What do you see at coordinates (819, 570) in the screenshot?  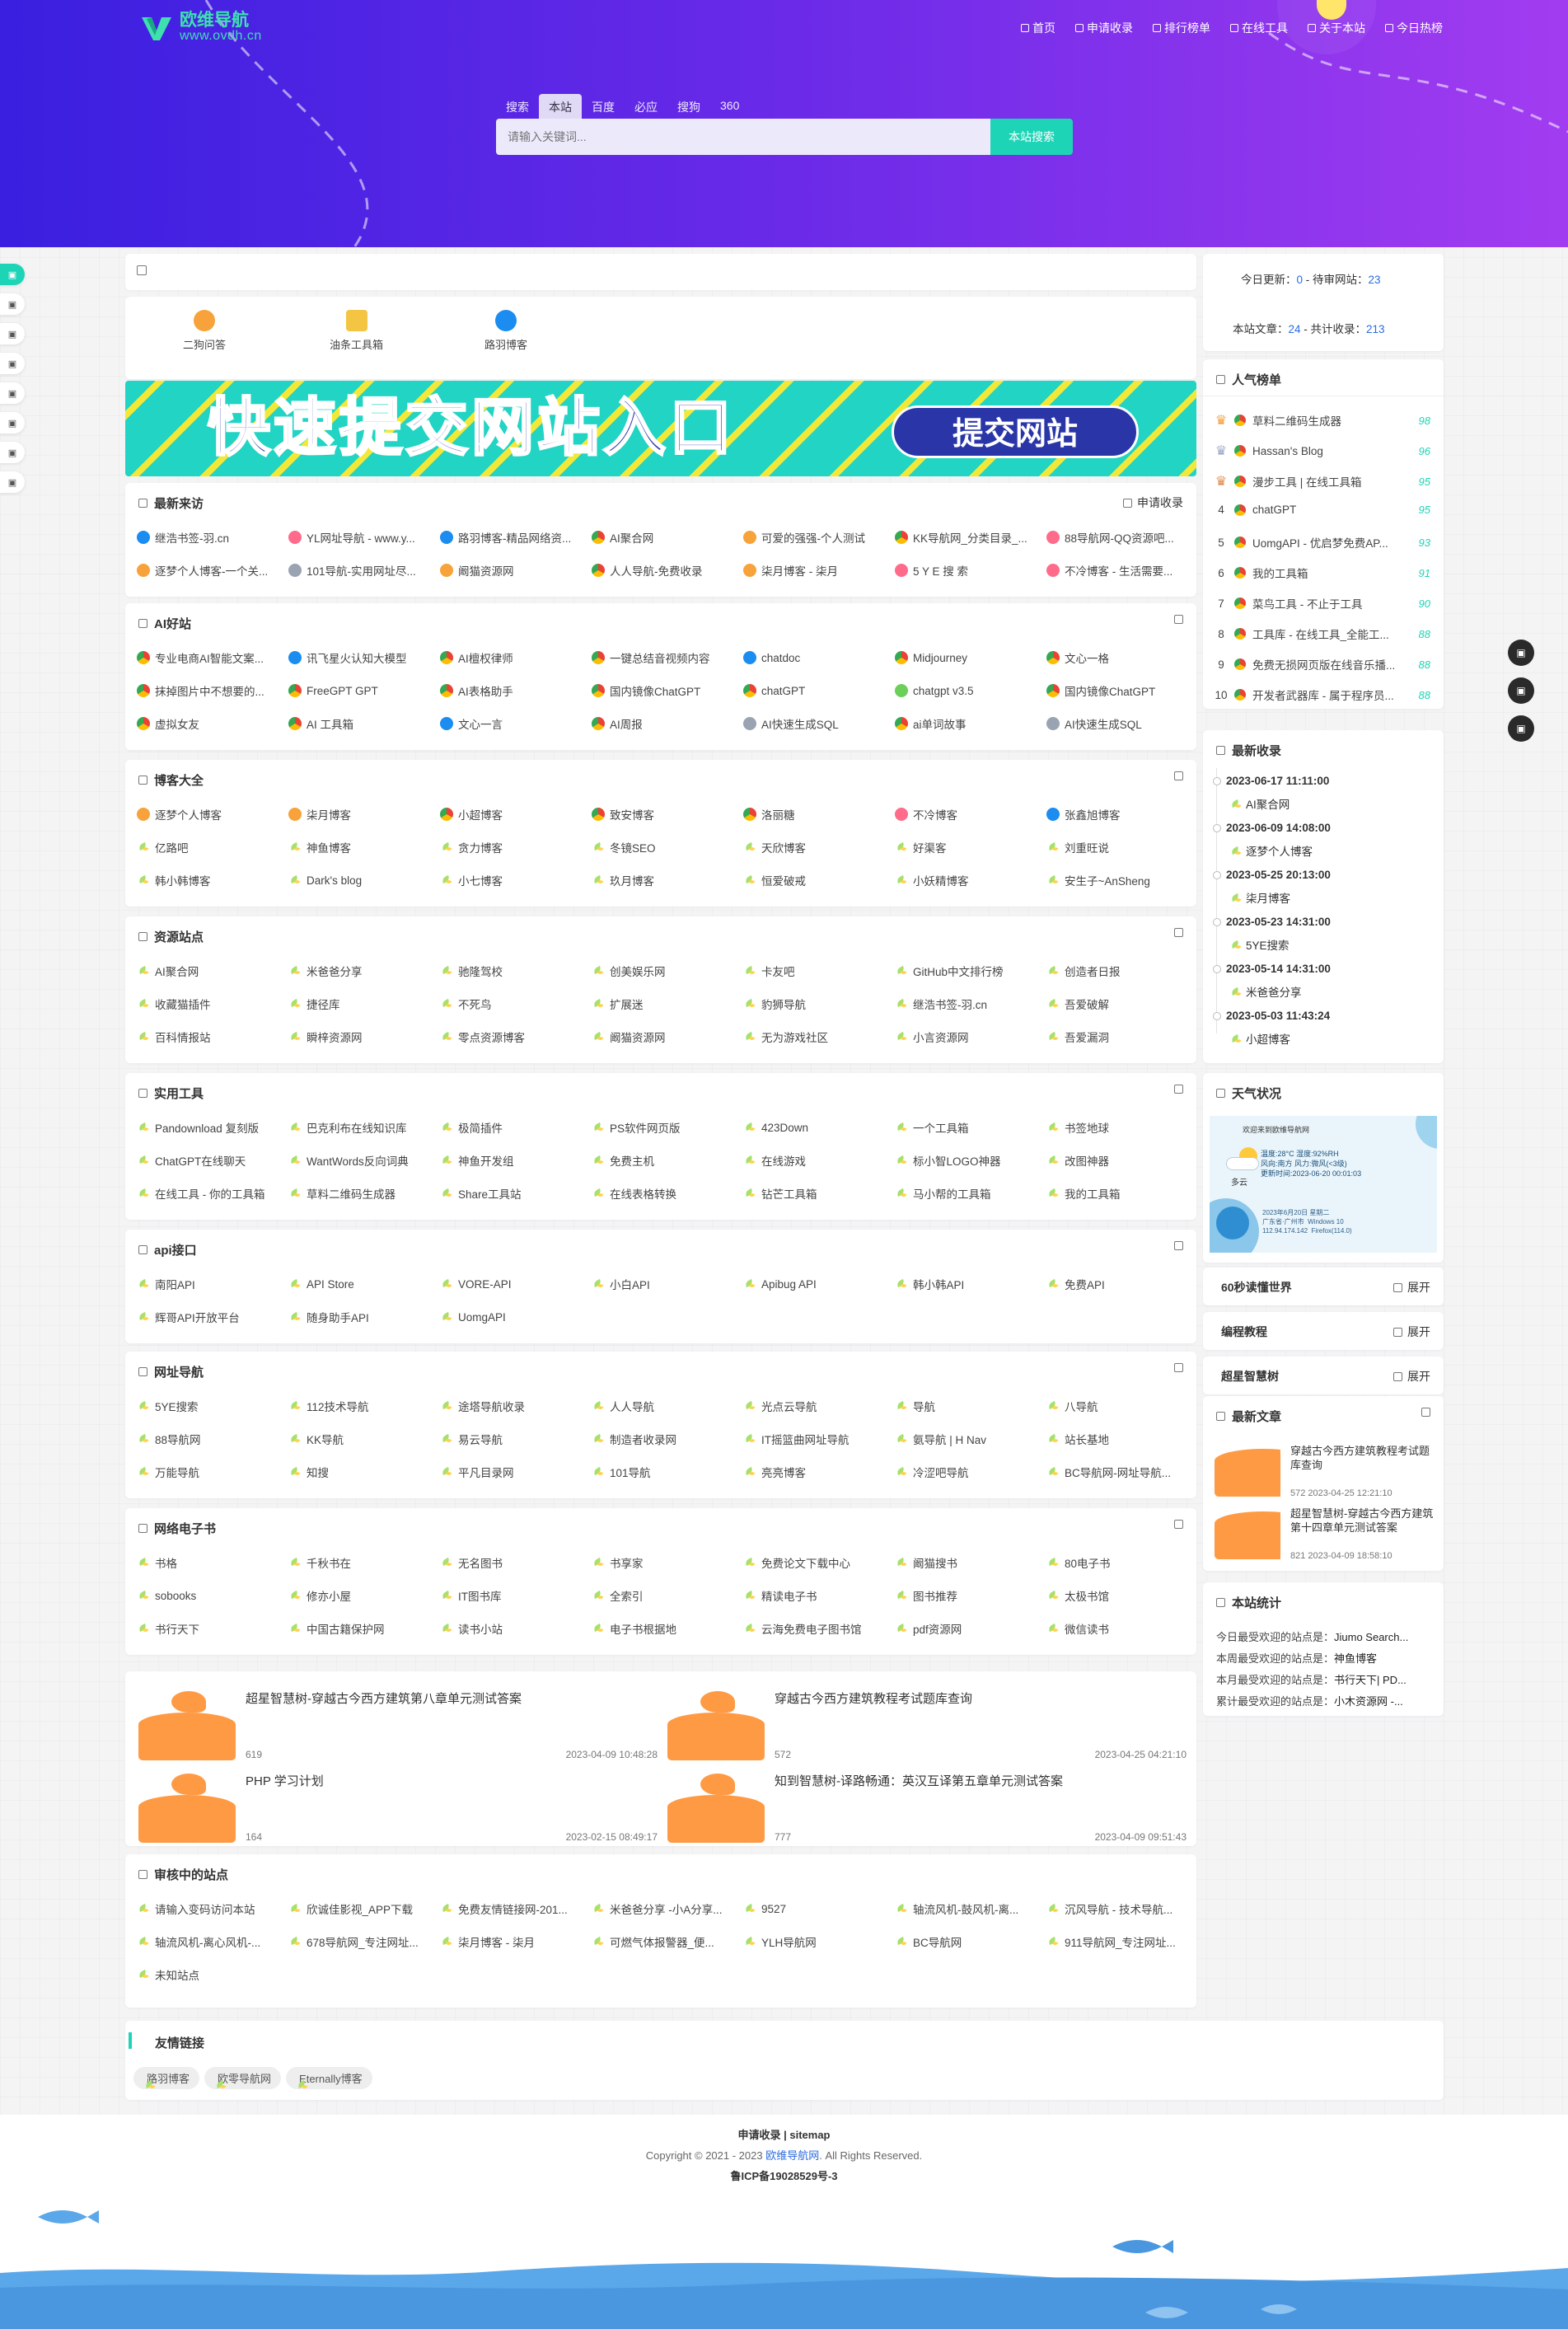 I see `site-link: 柒月博客 - 柒月` at bounding box center [819, 570].